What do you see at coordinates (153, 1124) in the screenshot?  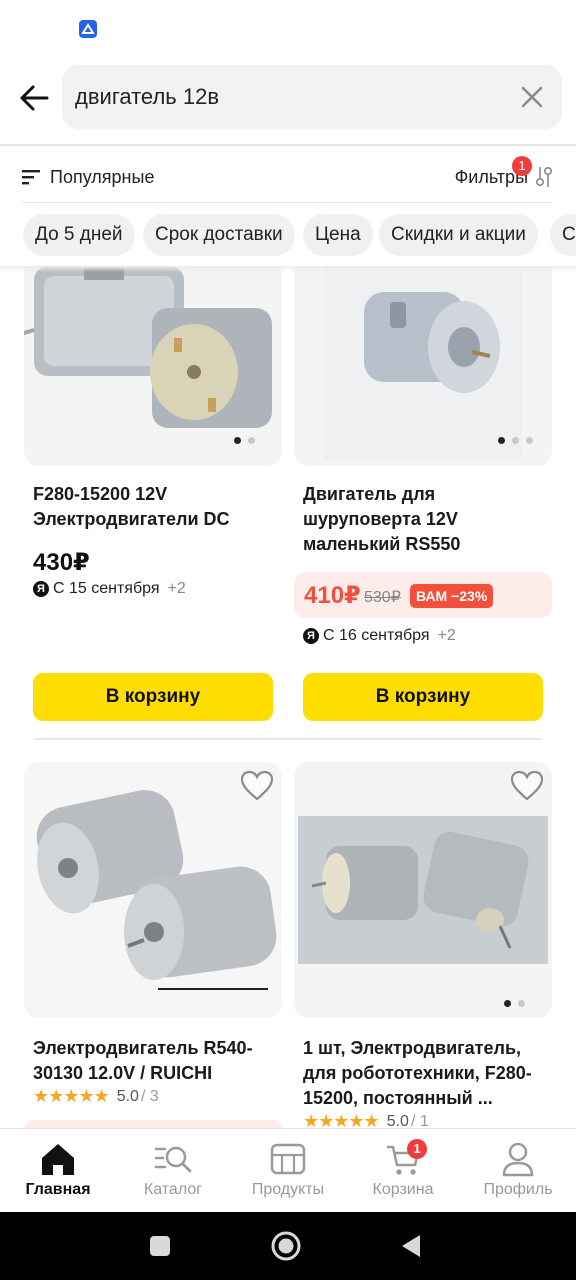 I see `sale-box-peek` at bounding box center [153, 1124].